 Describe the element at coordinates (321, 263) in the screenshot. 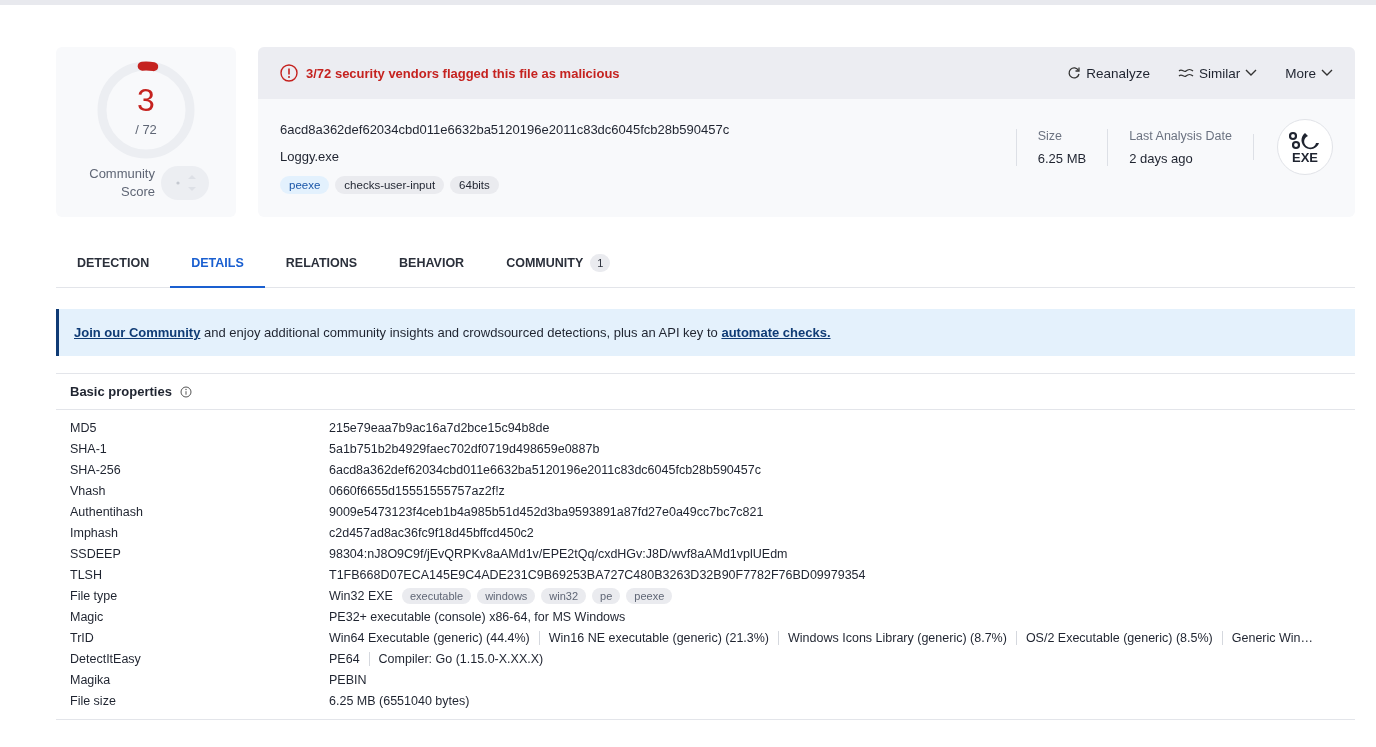

I see `tab: RELATIONS` at that location.